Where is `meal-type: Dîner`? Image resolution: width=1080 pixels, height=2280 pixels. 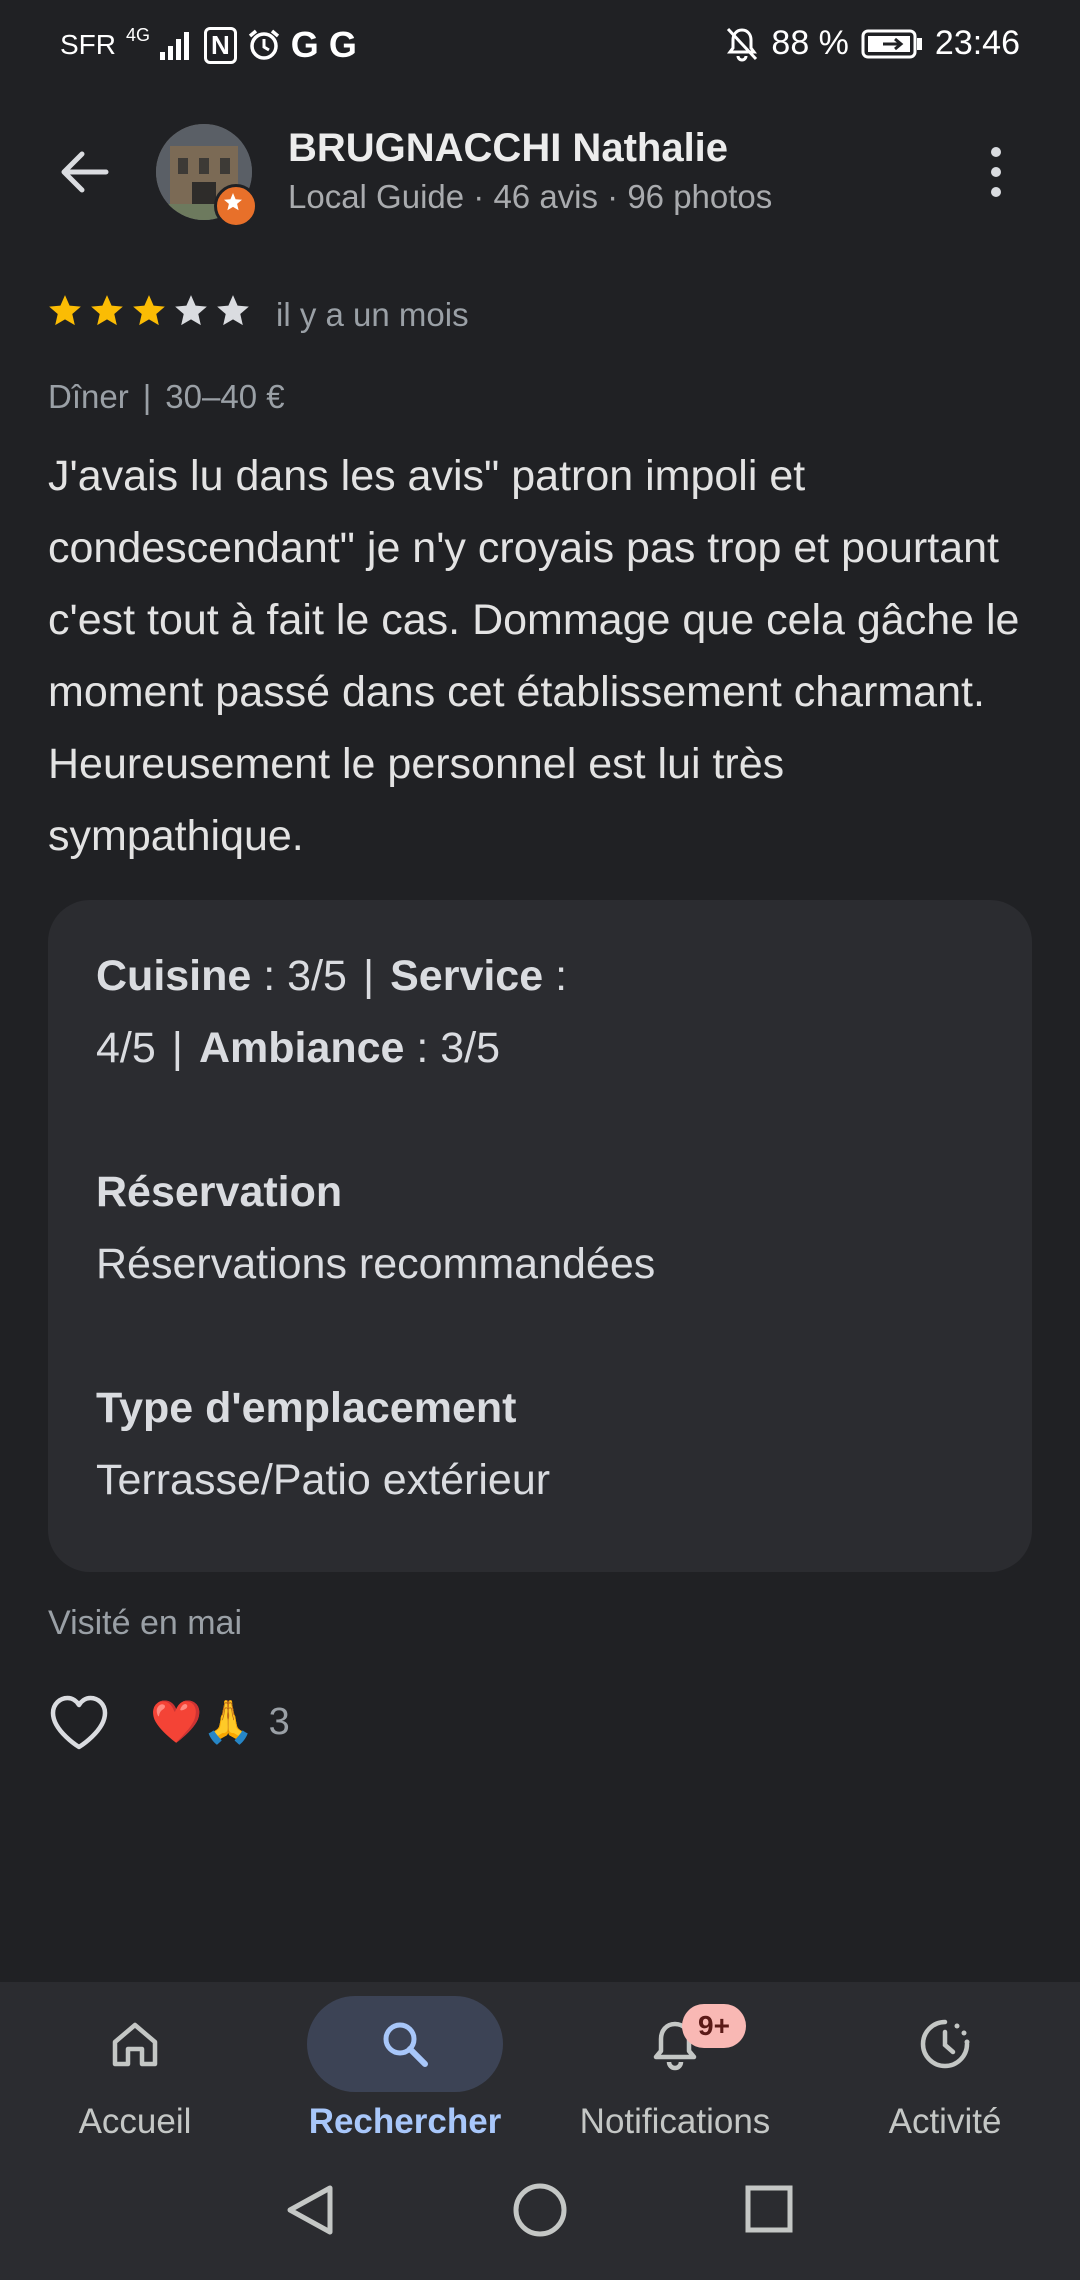 meal-type: Dîner is located at coordinates (88, 396).